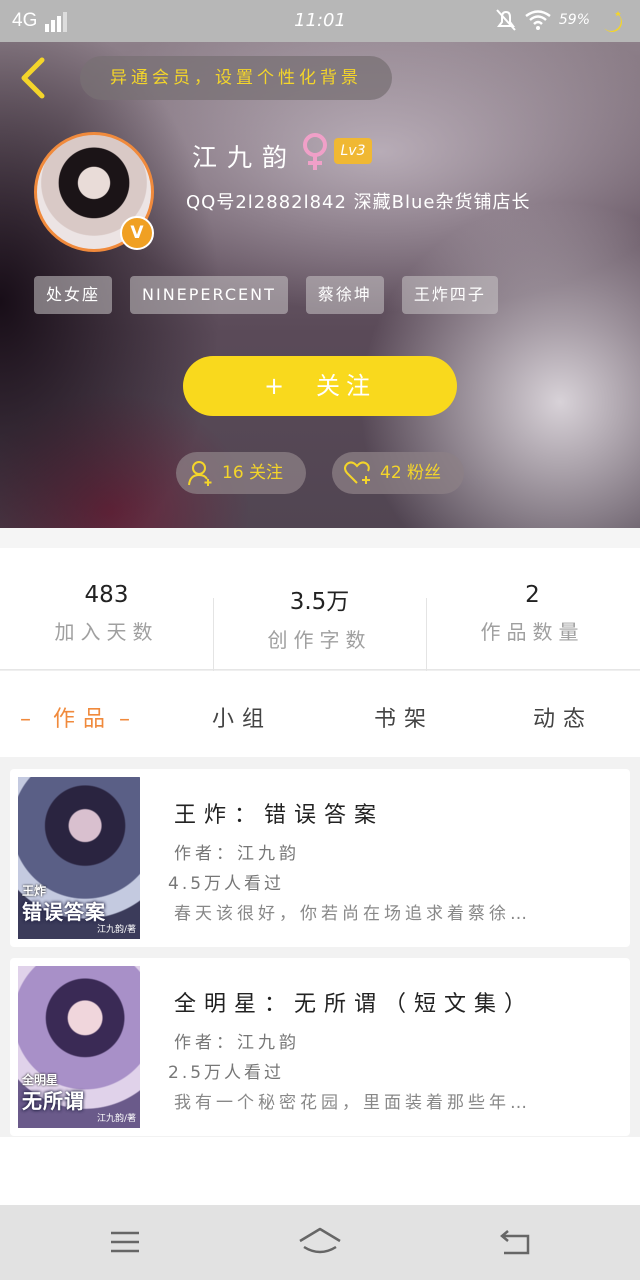 The width and height of the screenshot is (640, 1280). Describe the element at coordinates (516, 1242) in the screenshot. I see `back-icon` at that location.